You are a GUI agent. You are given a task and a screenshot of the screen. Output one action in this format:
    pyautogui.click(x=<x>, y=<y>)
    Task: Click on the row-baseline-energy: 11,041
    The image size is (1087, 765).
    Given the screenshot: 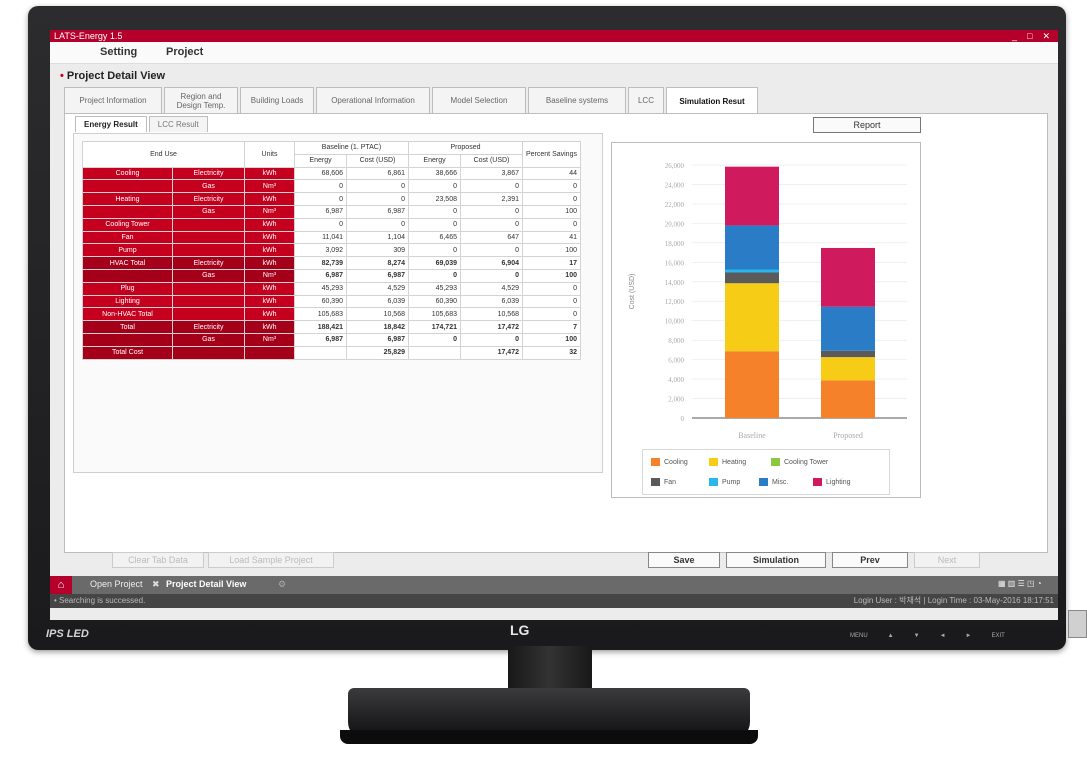 What is the action you would take?
    pyautogui.click(x=320, y=237)
    